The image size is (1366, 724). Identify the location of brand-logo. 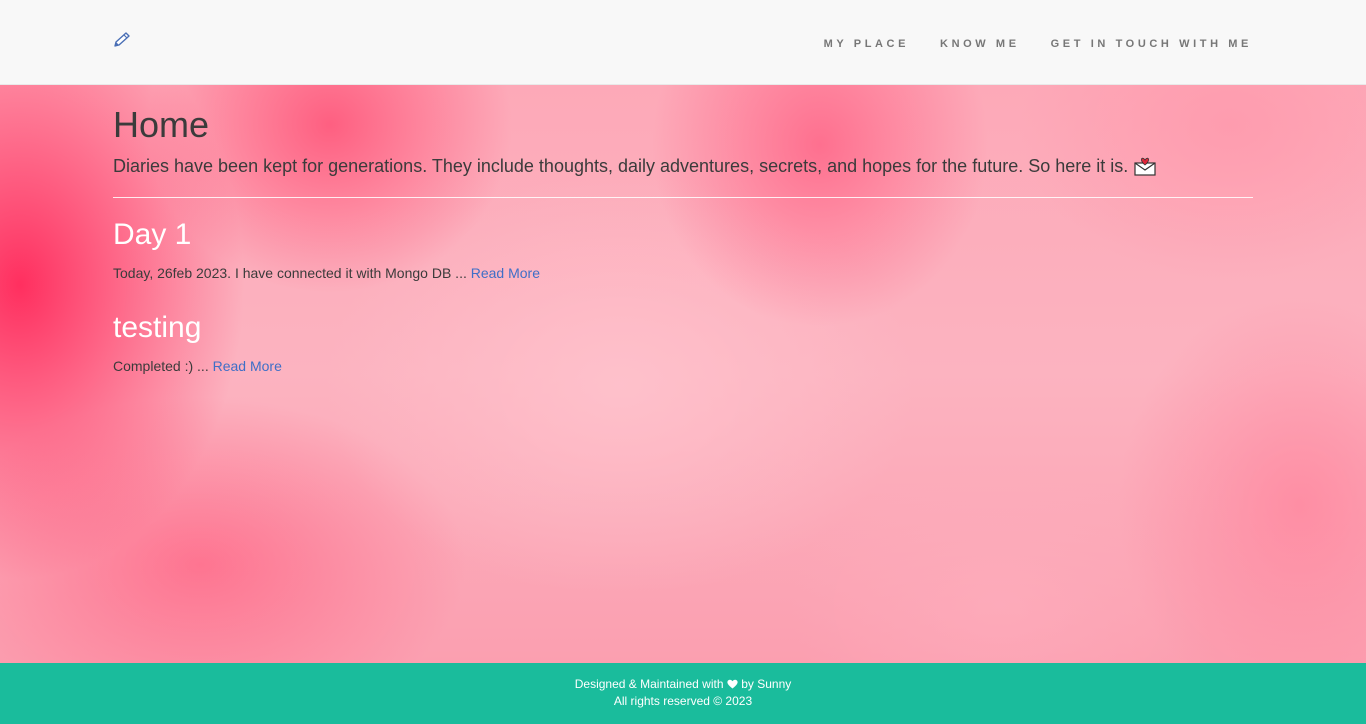
(122, 40).